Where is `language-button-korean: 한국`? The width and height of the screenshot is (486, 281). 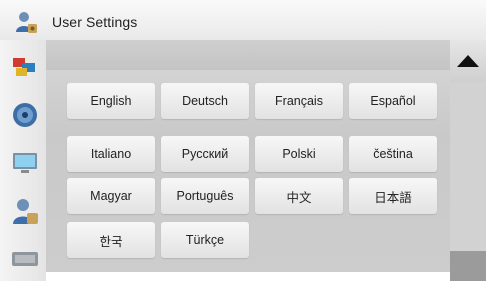 language-button-korean: 한국 is located at coordinates (111, 240).